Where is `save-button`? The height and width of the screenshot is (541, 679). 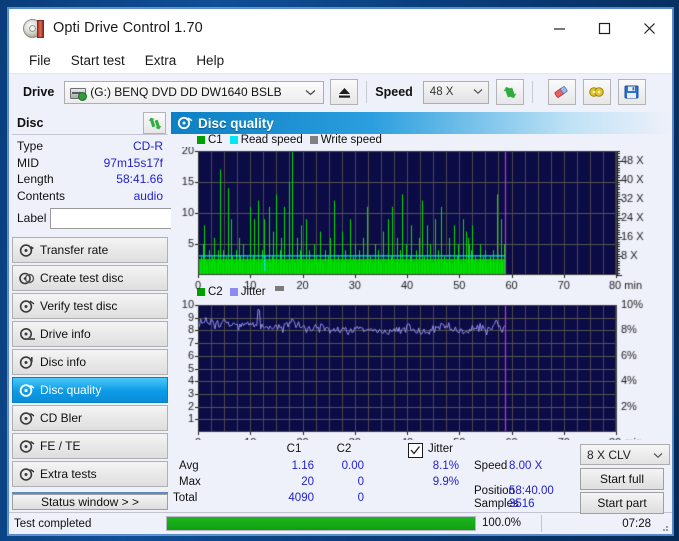 save-button is located at coordinates (631, 92).